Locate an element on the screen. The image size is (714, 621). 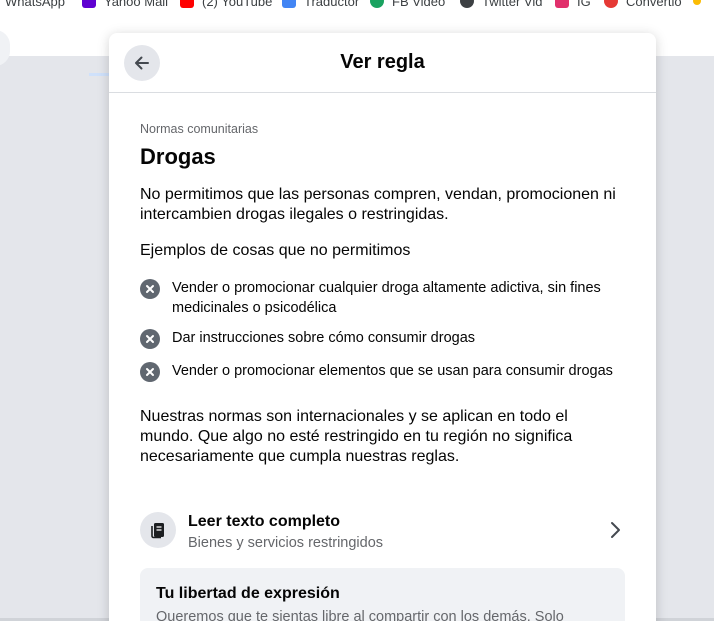
convertio-icon is located at coordinates (611, 4).